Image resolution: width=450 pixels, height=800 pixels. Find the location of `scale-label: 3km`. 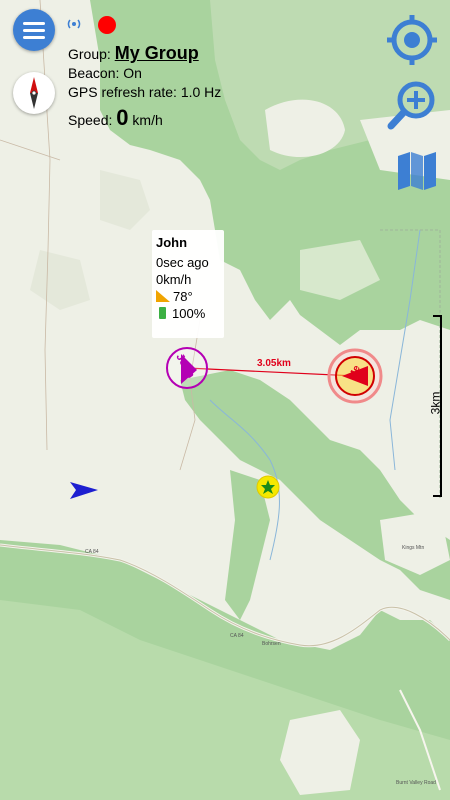

scale-label: 3km is located at coordinates (435, 403).